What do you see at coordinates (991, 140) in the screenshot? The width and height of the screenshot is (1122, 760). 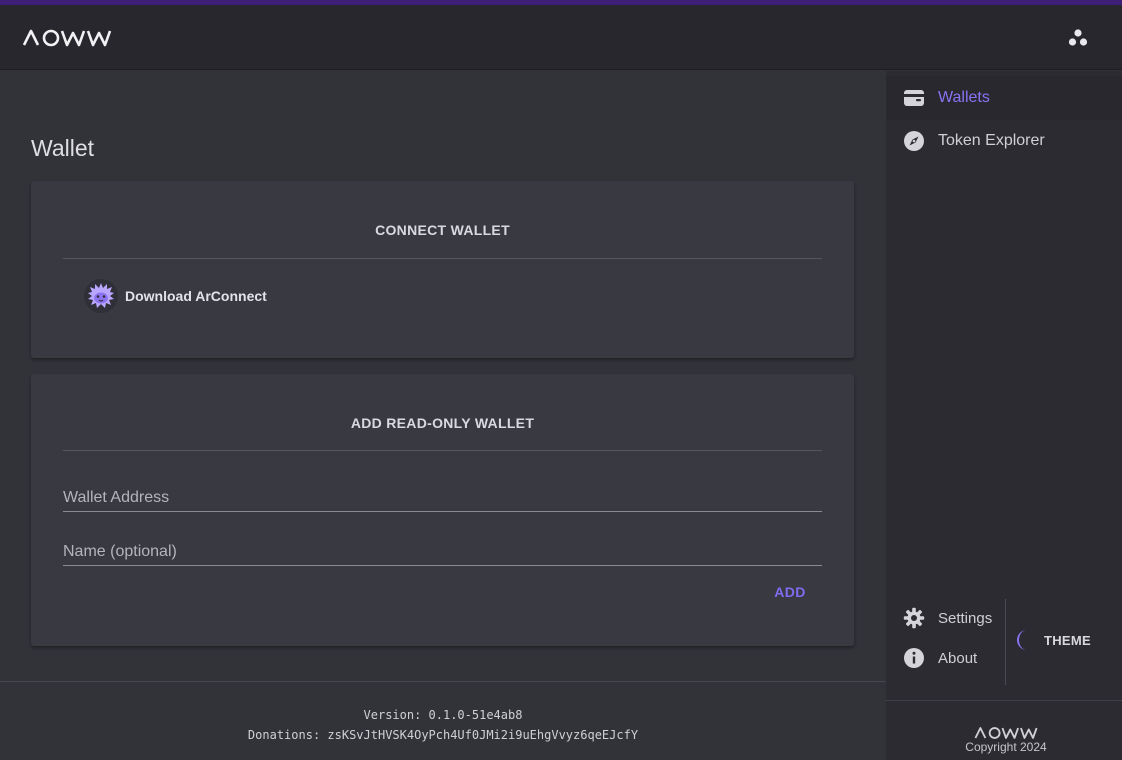 I see `sidebar-item-label: Token Explorer` at bounding box center [991, 140].